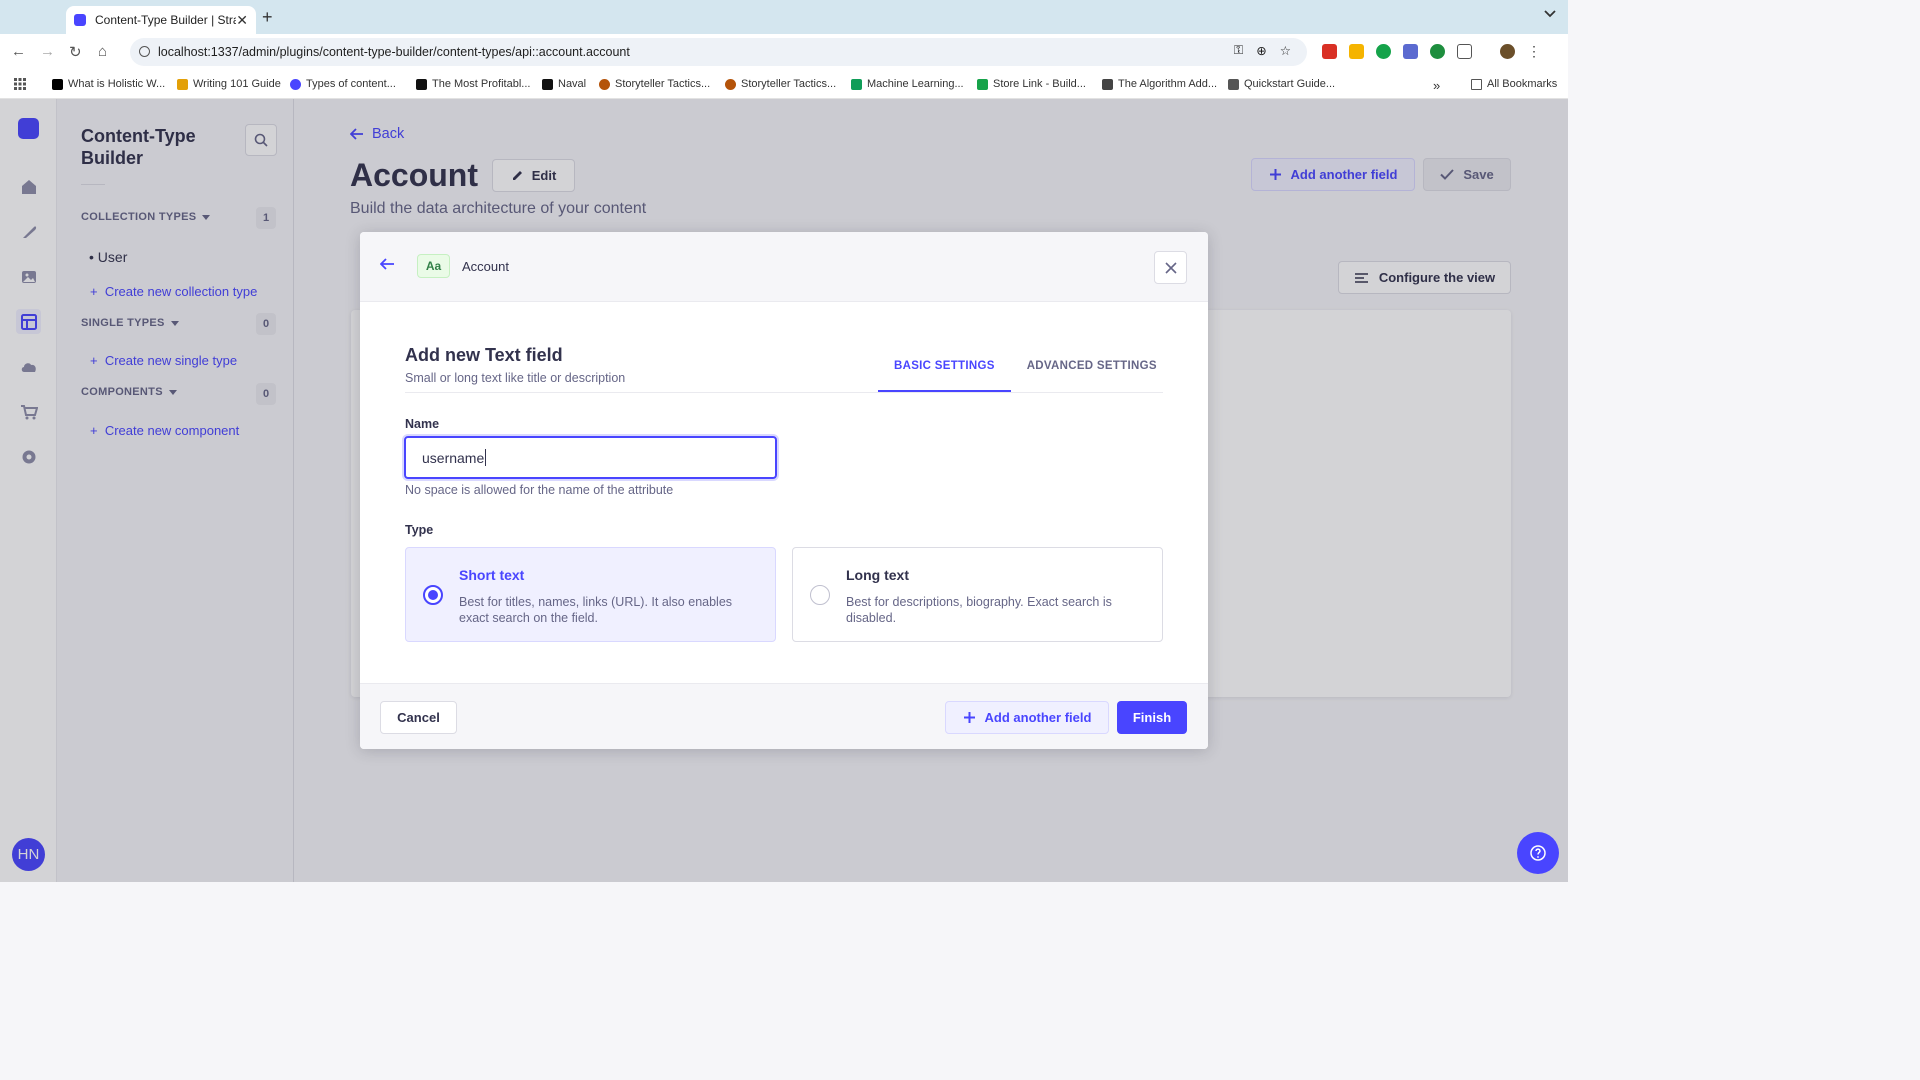 Image resolution: width=1920 pixels, height=1080 pixels. I want to click on arrow-left-icon, so click(387, 264).